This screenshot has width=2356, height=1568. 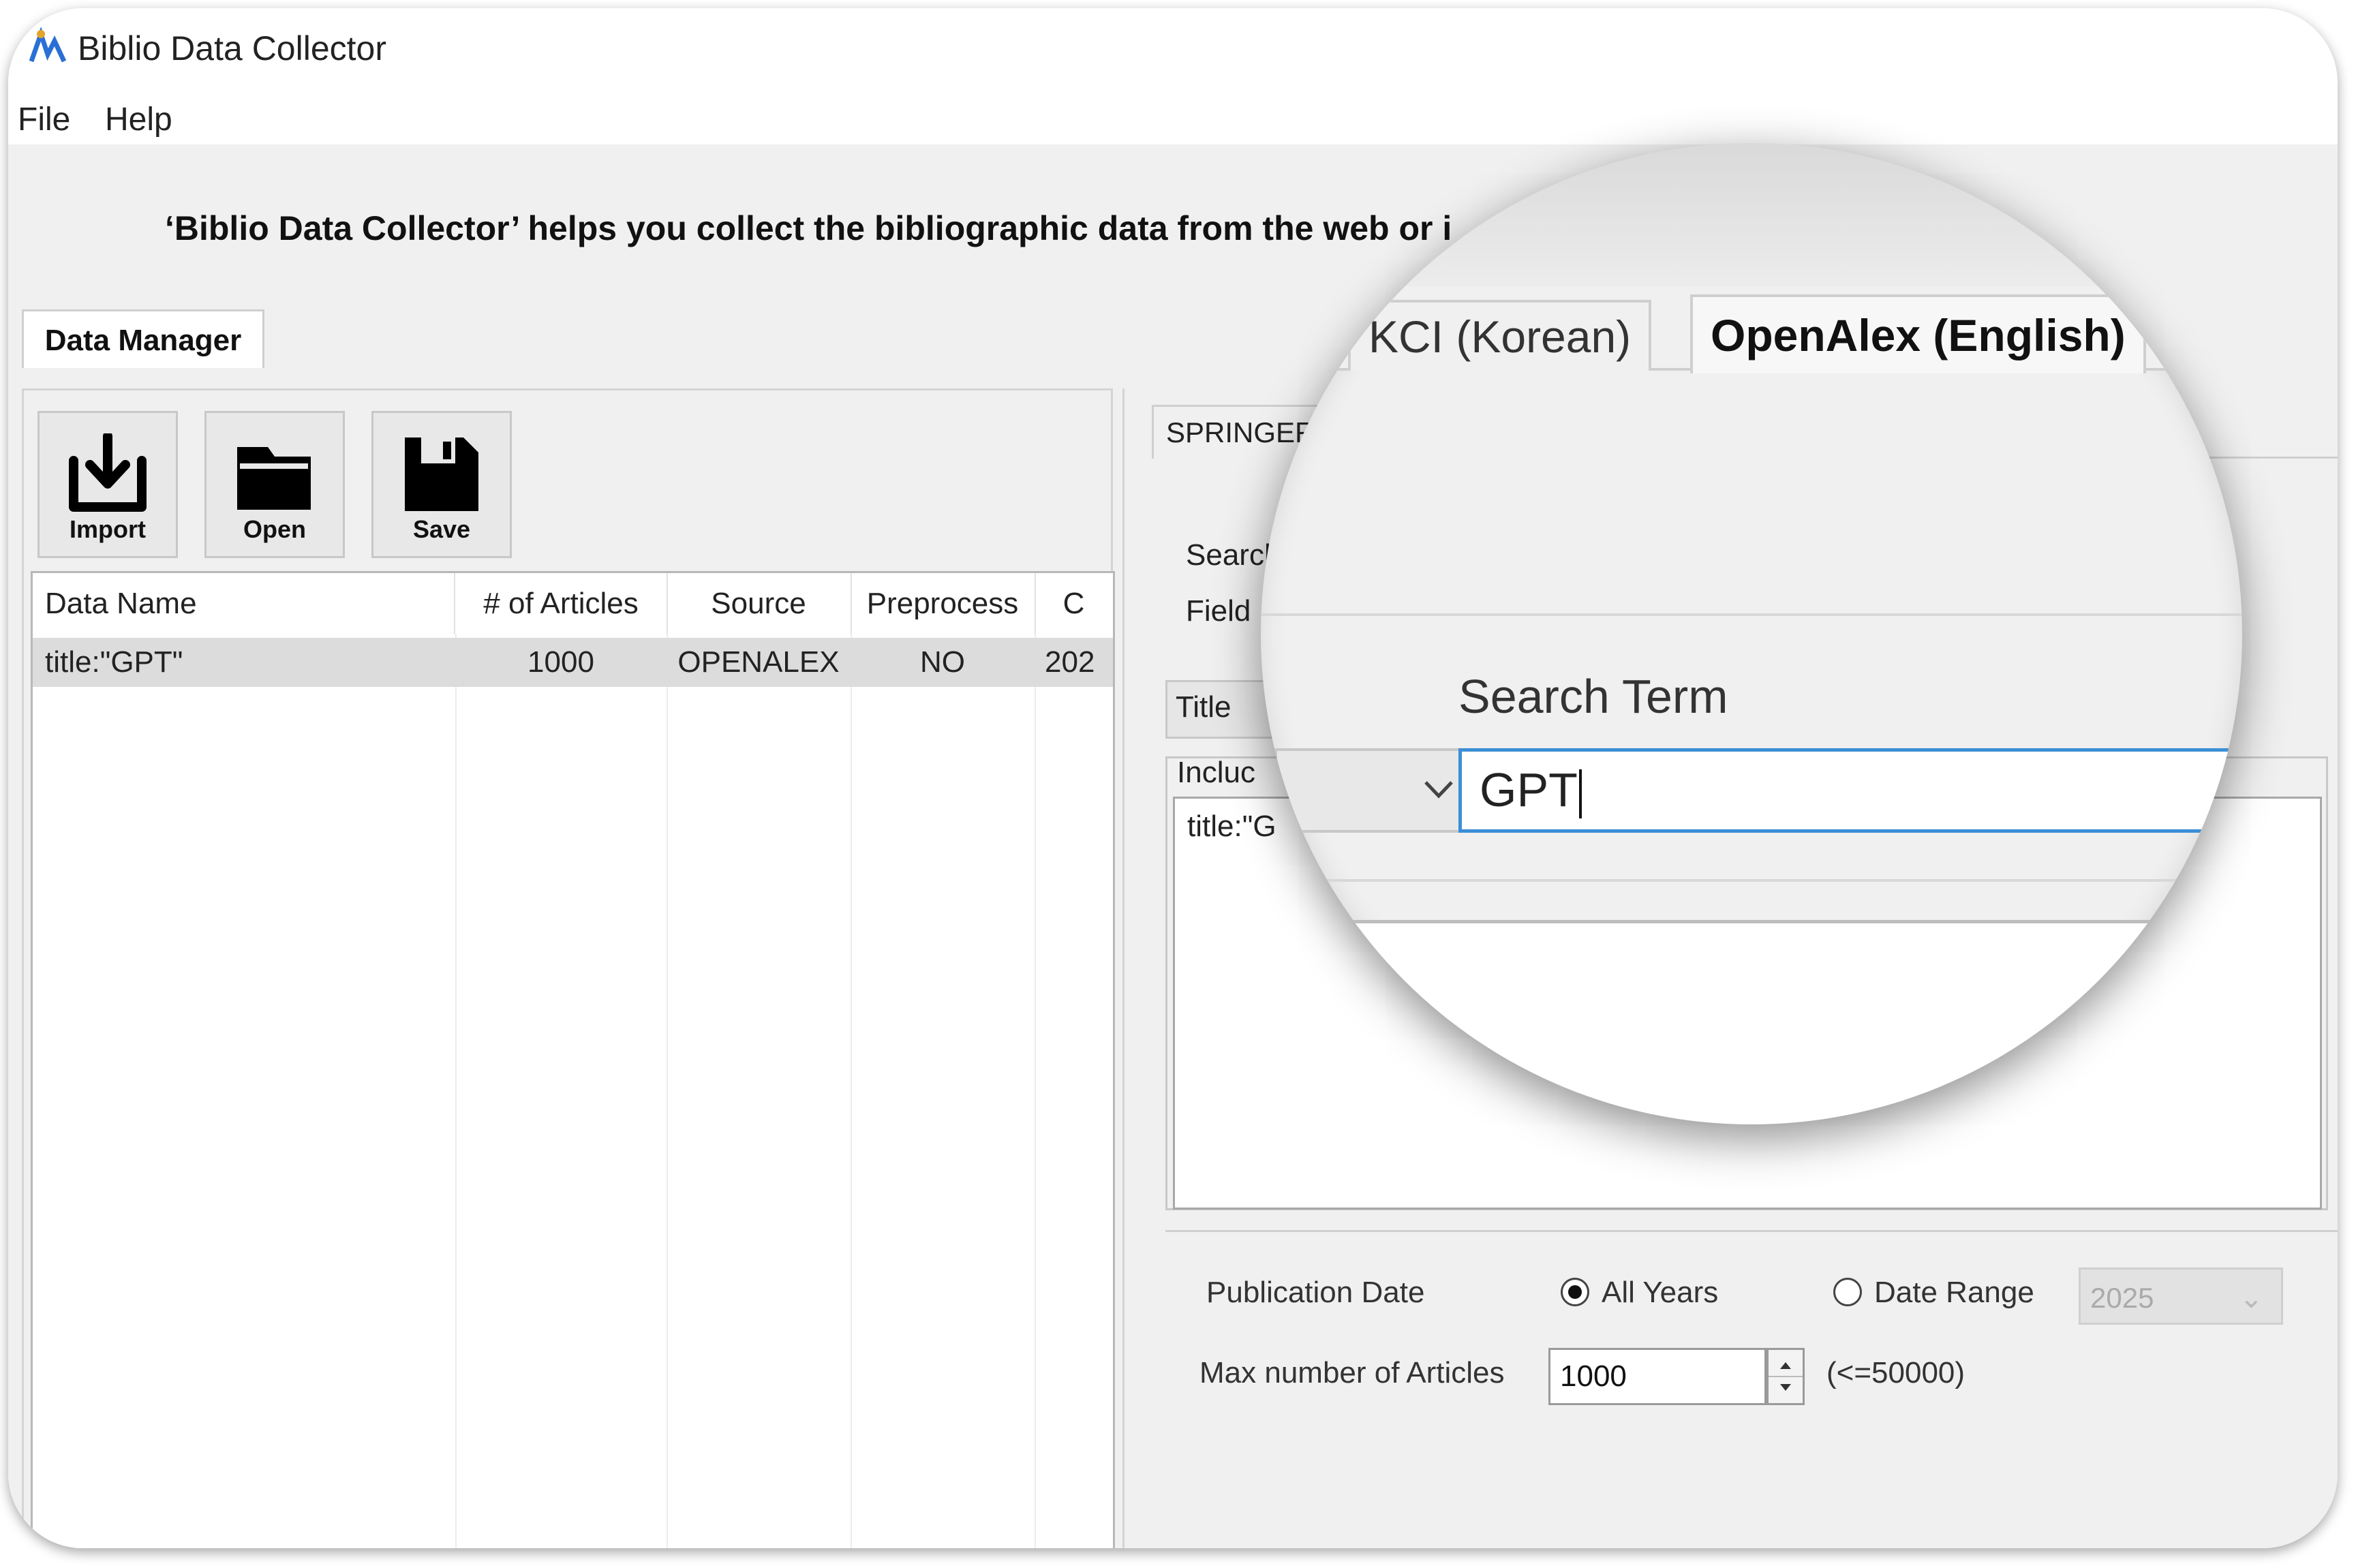 I want to click on date-range-radio, so click(x=1847, y=1292).